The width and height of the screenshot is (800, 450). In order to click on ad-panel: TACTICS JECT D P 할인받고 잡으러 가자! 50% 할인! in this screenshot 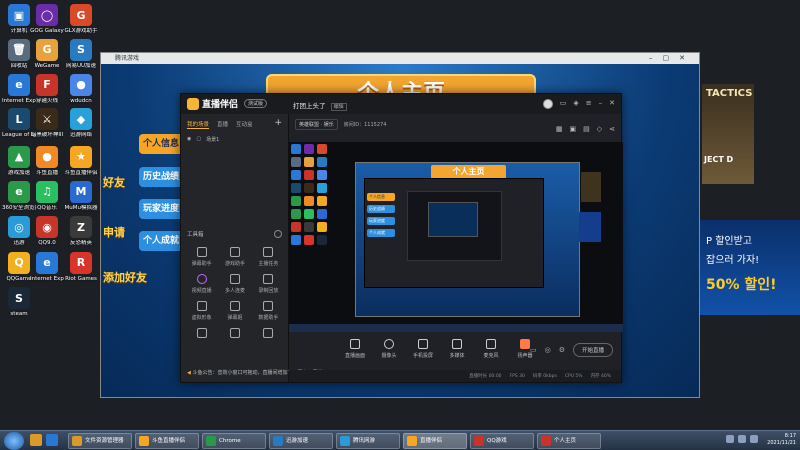, I will do `click(750, 205)`.